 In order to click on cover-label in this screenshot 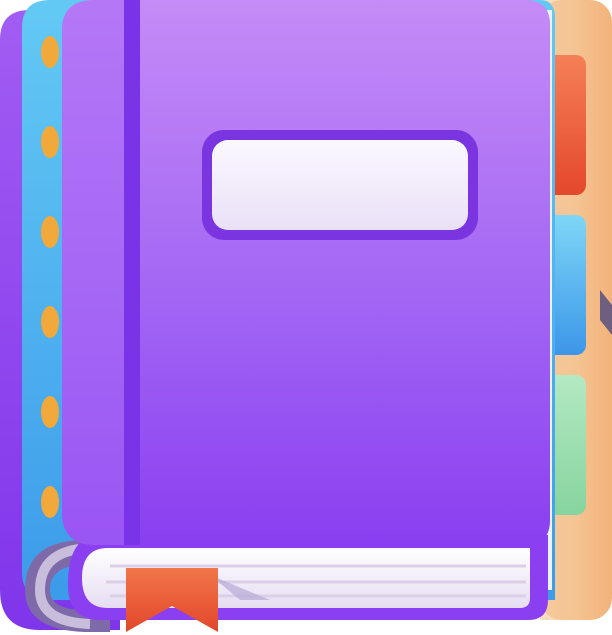, I will do `click(340, 185)`.